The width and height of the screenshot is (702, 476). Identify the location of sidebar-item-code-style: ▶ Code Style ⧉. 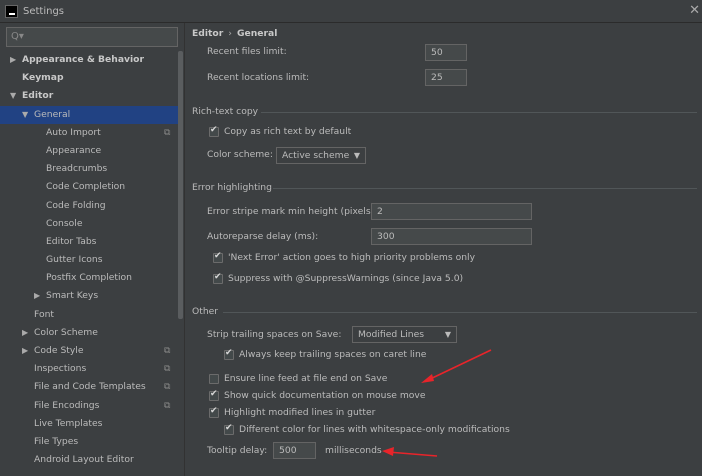
(89, 351).